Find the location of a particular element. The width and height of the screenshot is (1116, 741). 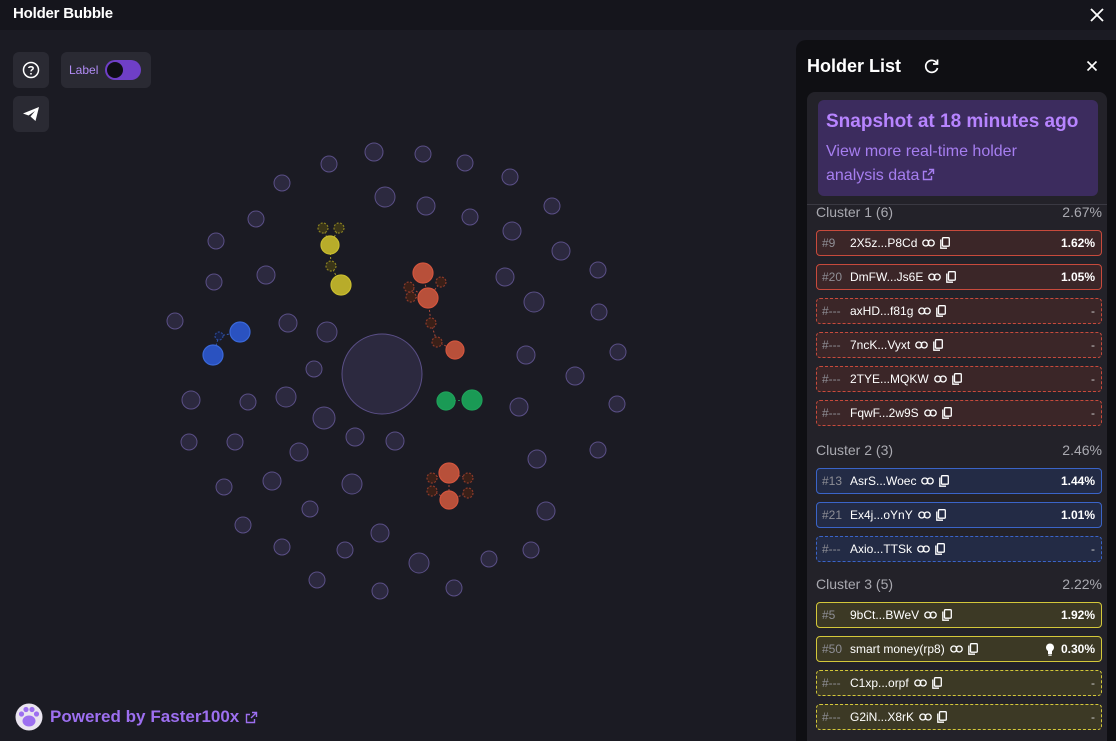

holder-row: #--- FqwF...2w9S - is located at coordinates (959, 413).